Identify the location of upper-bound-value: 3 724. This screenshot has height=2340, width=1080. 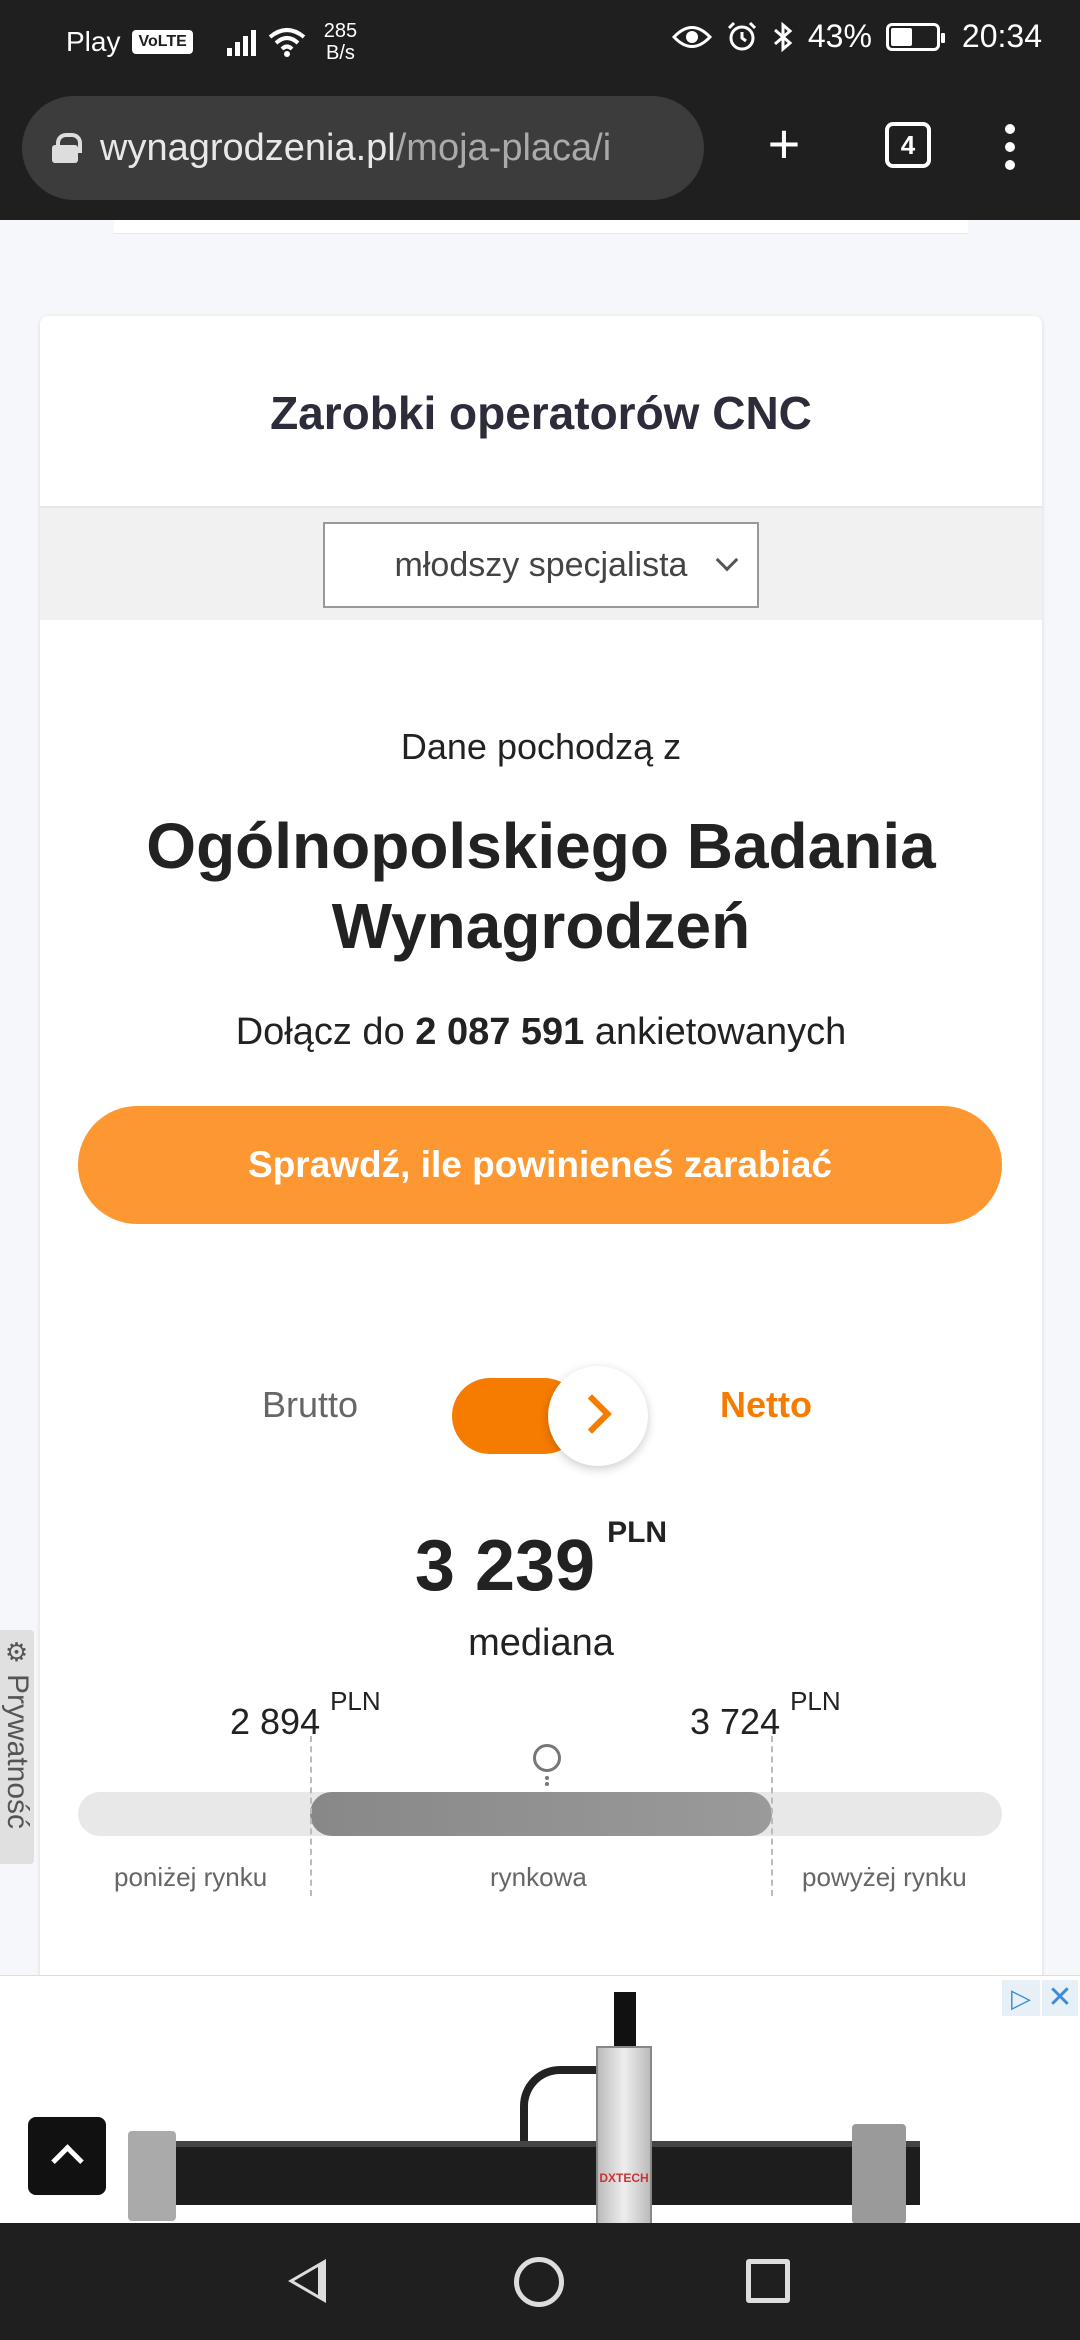
(735, 1721).